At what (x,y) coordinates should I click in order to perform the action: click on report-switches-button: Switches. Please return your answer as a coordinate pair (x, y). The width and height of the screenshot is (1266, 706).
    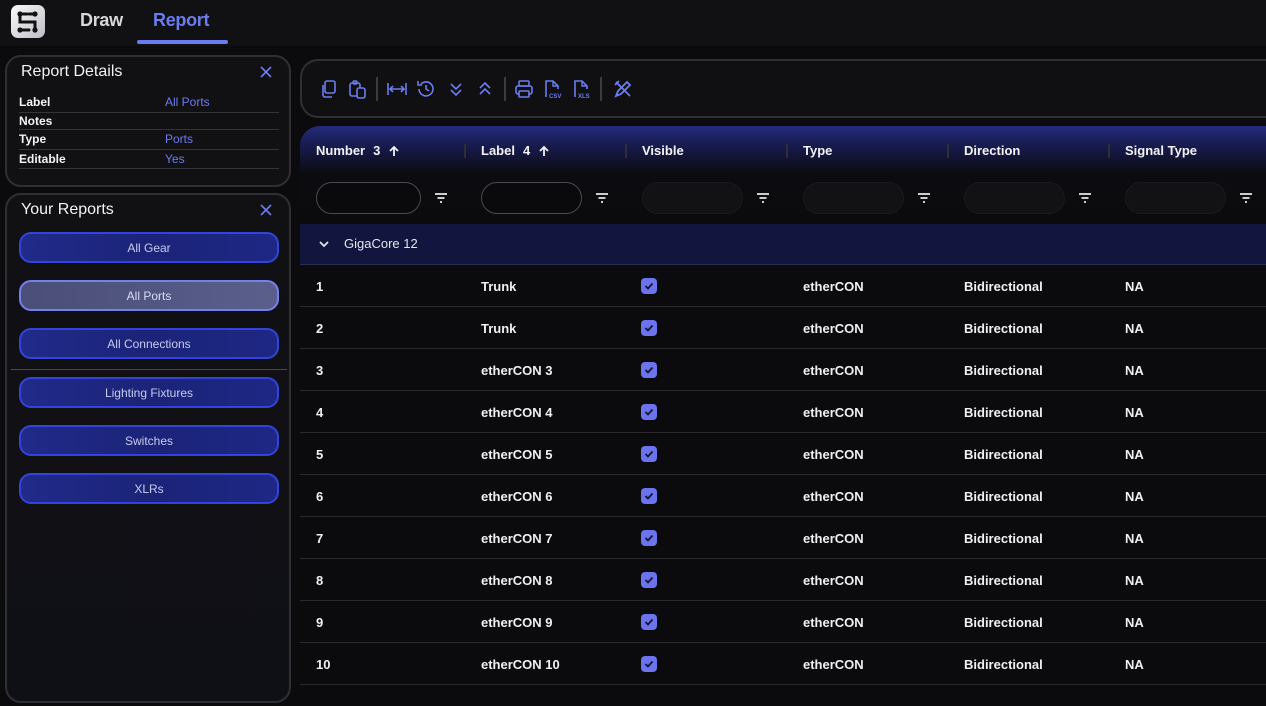
    Looking at the image, I should click on (149, 440).